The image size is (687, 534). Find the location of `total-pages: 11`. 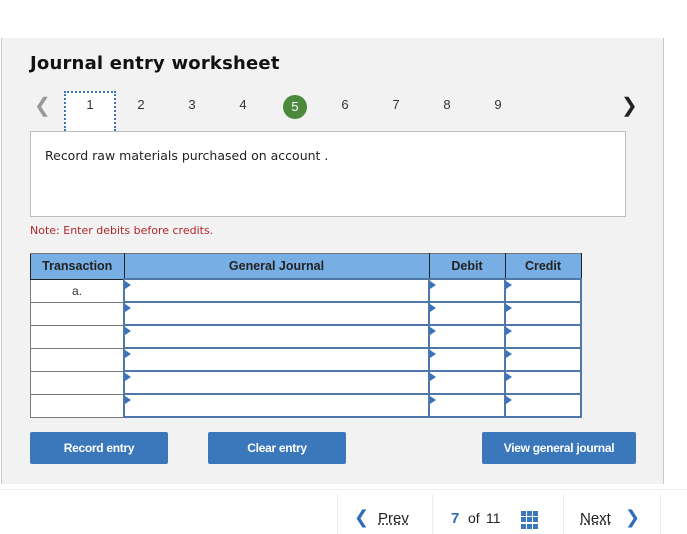

total-pages: 11 is located at coordinates (493, 518).